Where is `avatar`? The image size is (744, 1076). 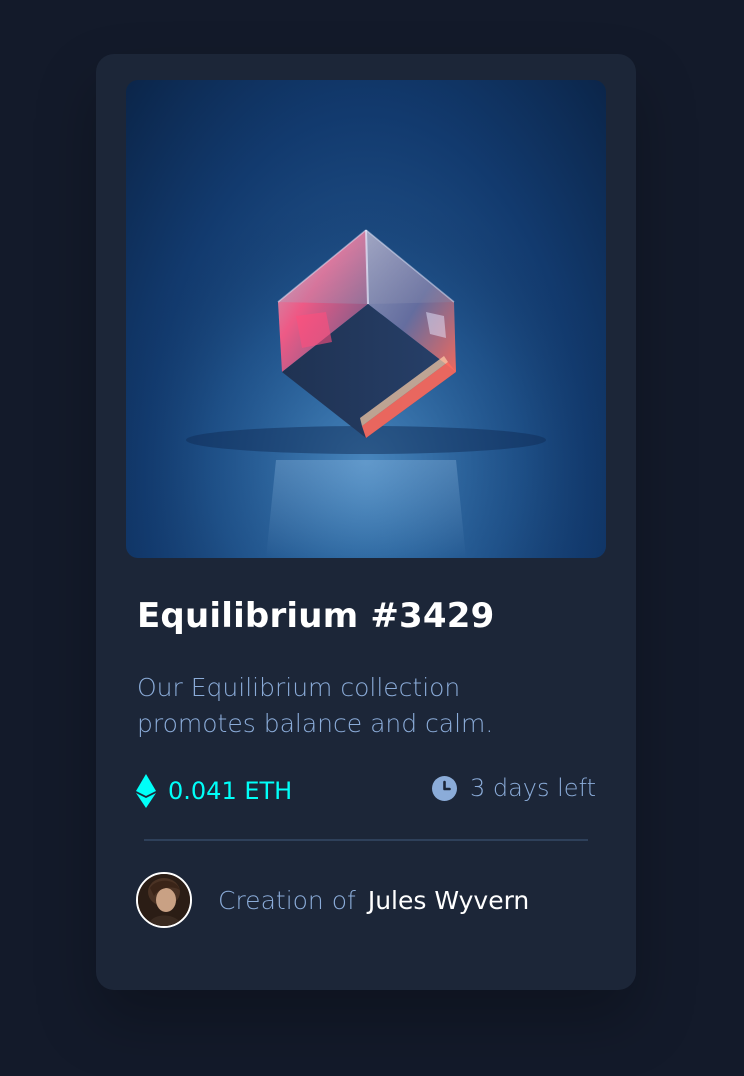
avatar is located at coordinates (164, 900).